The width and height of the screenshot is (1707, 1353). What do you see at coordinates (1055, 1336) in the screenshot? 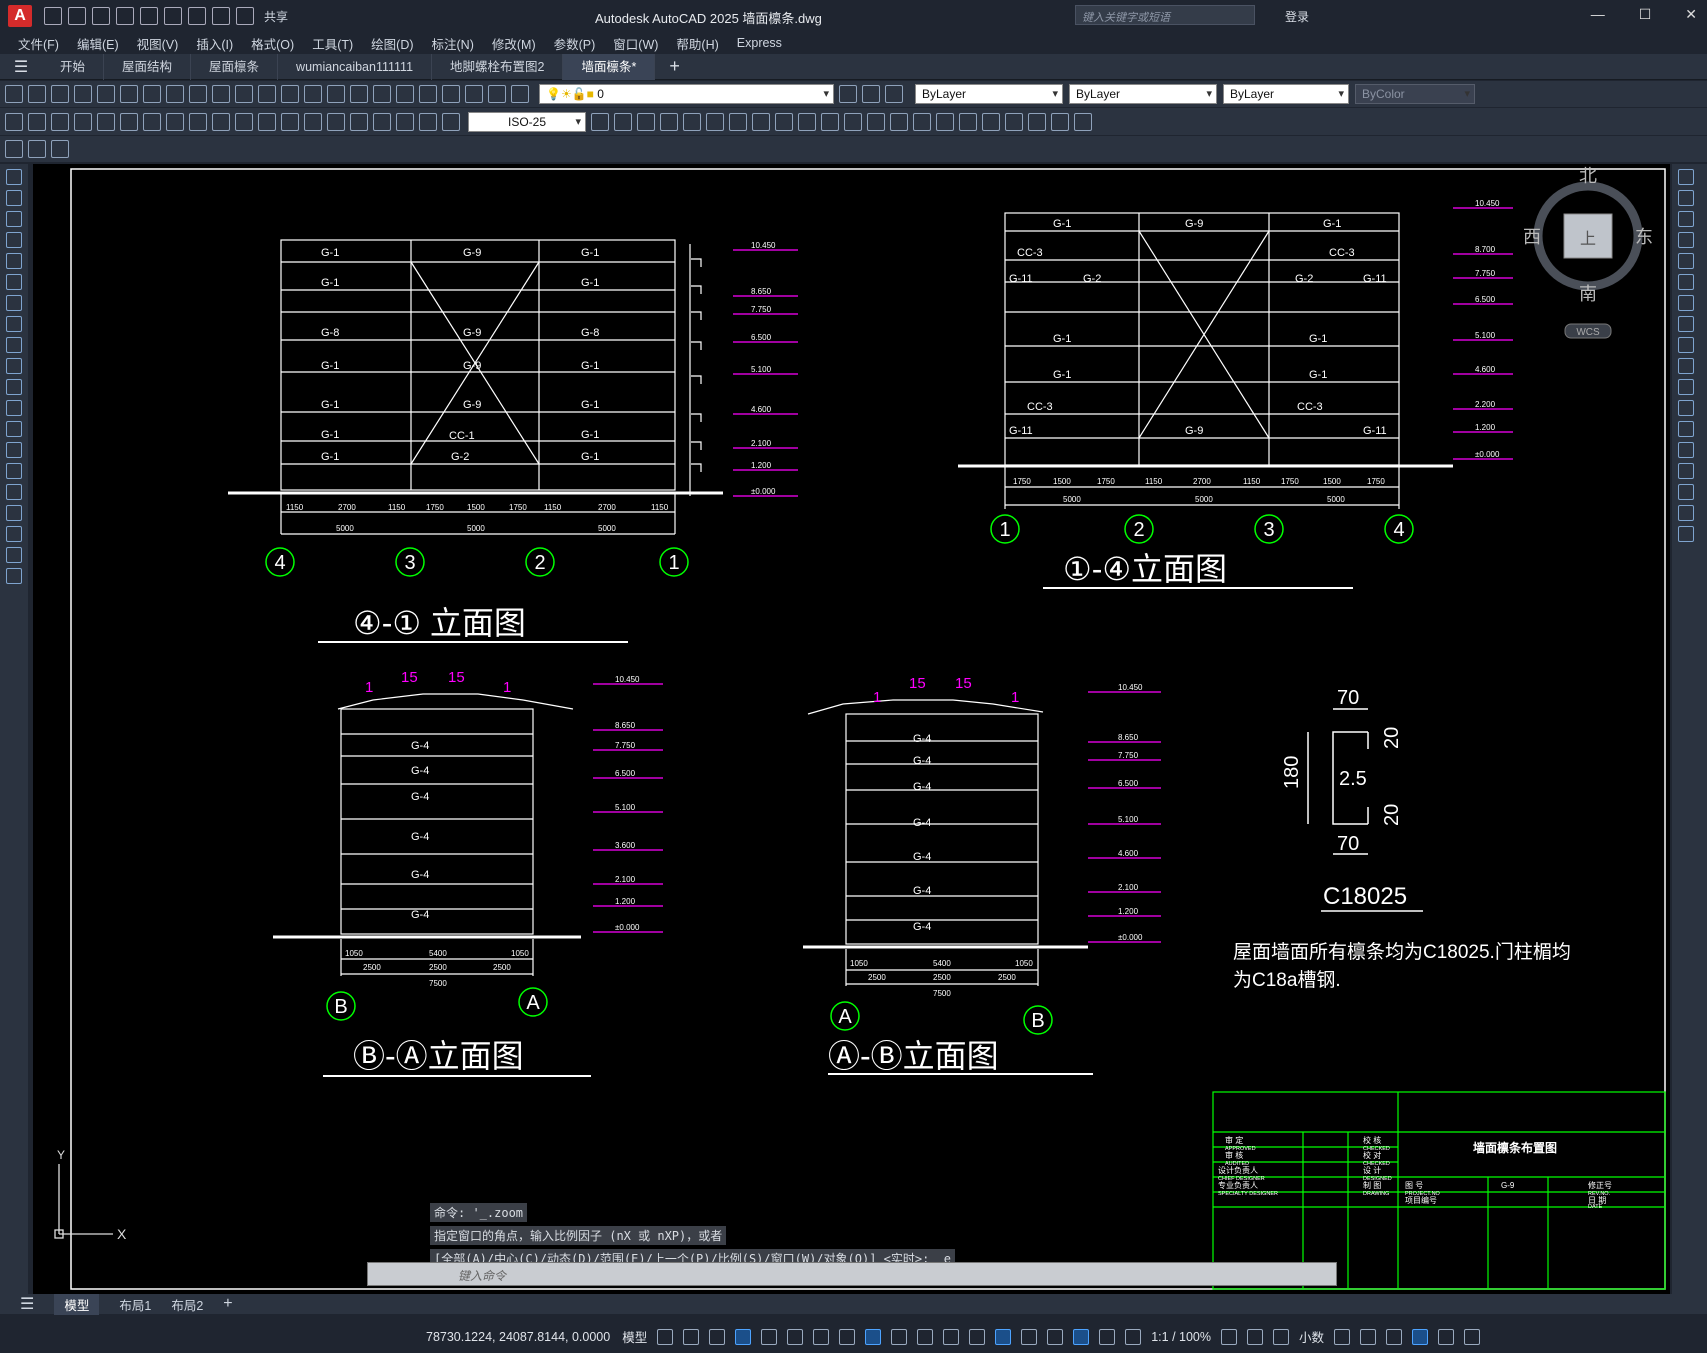
I see `gizmo-icon` at bounding box center [1055, 1336].